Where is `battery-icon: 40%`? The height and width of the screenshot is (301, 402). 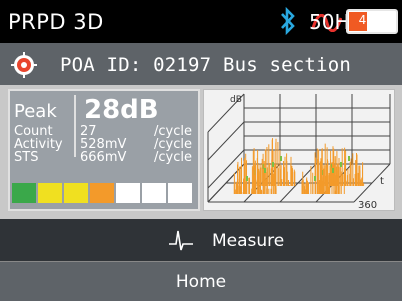
battery-icon: 40% is located at coordinates (372, 21).